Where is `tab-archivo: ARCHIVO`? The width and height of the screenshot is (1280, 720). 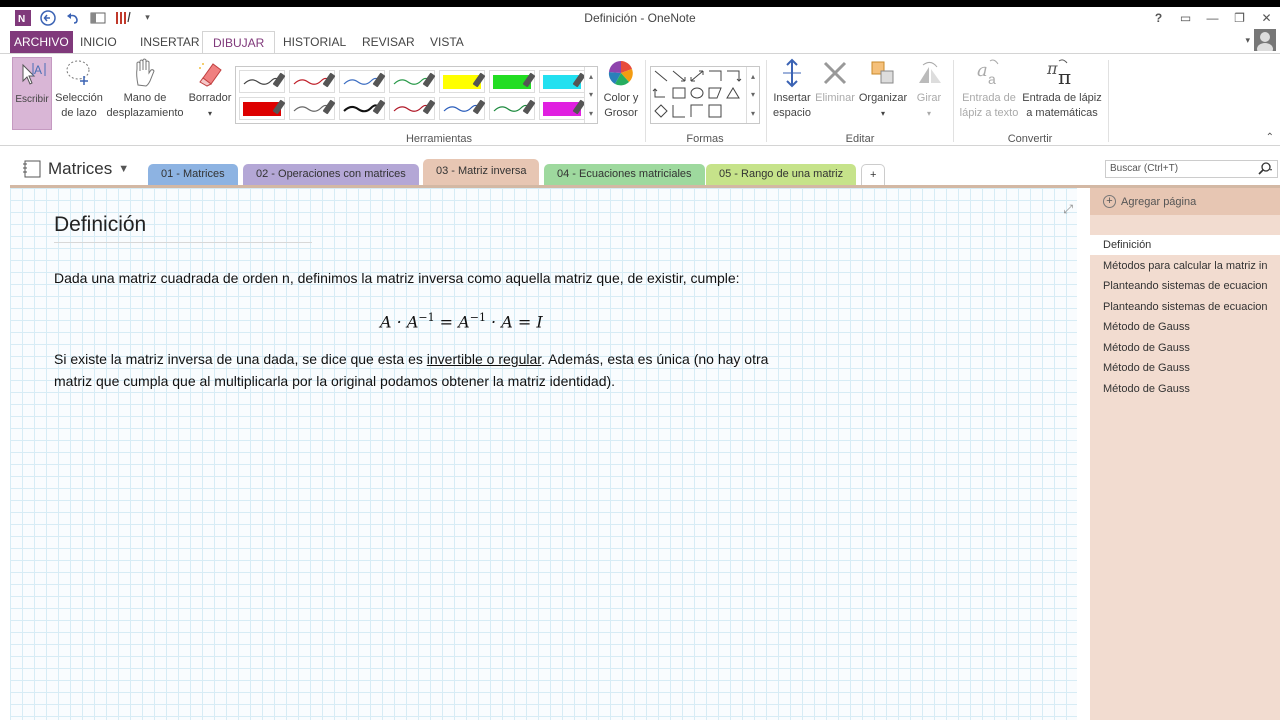
tab-archivo: ARCHIVO is located at coordinates (41, 42).